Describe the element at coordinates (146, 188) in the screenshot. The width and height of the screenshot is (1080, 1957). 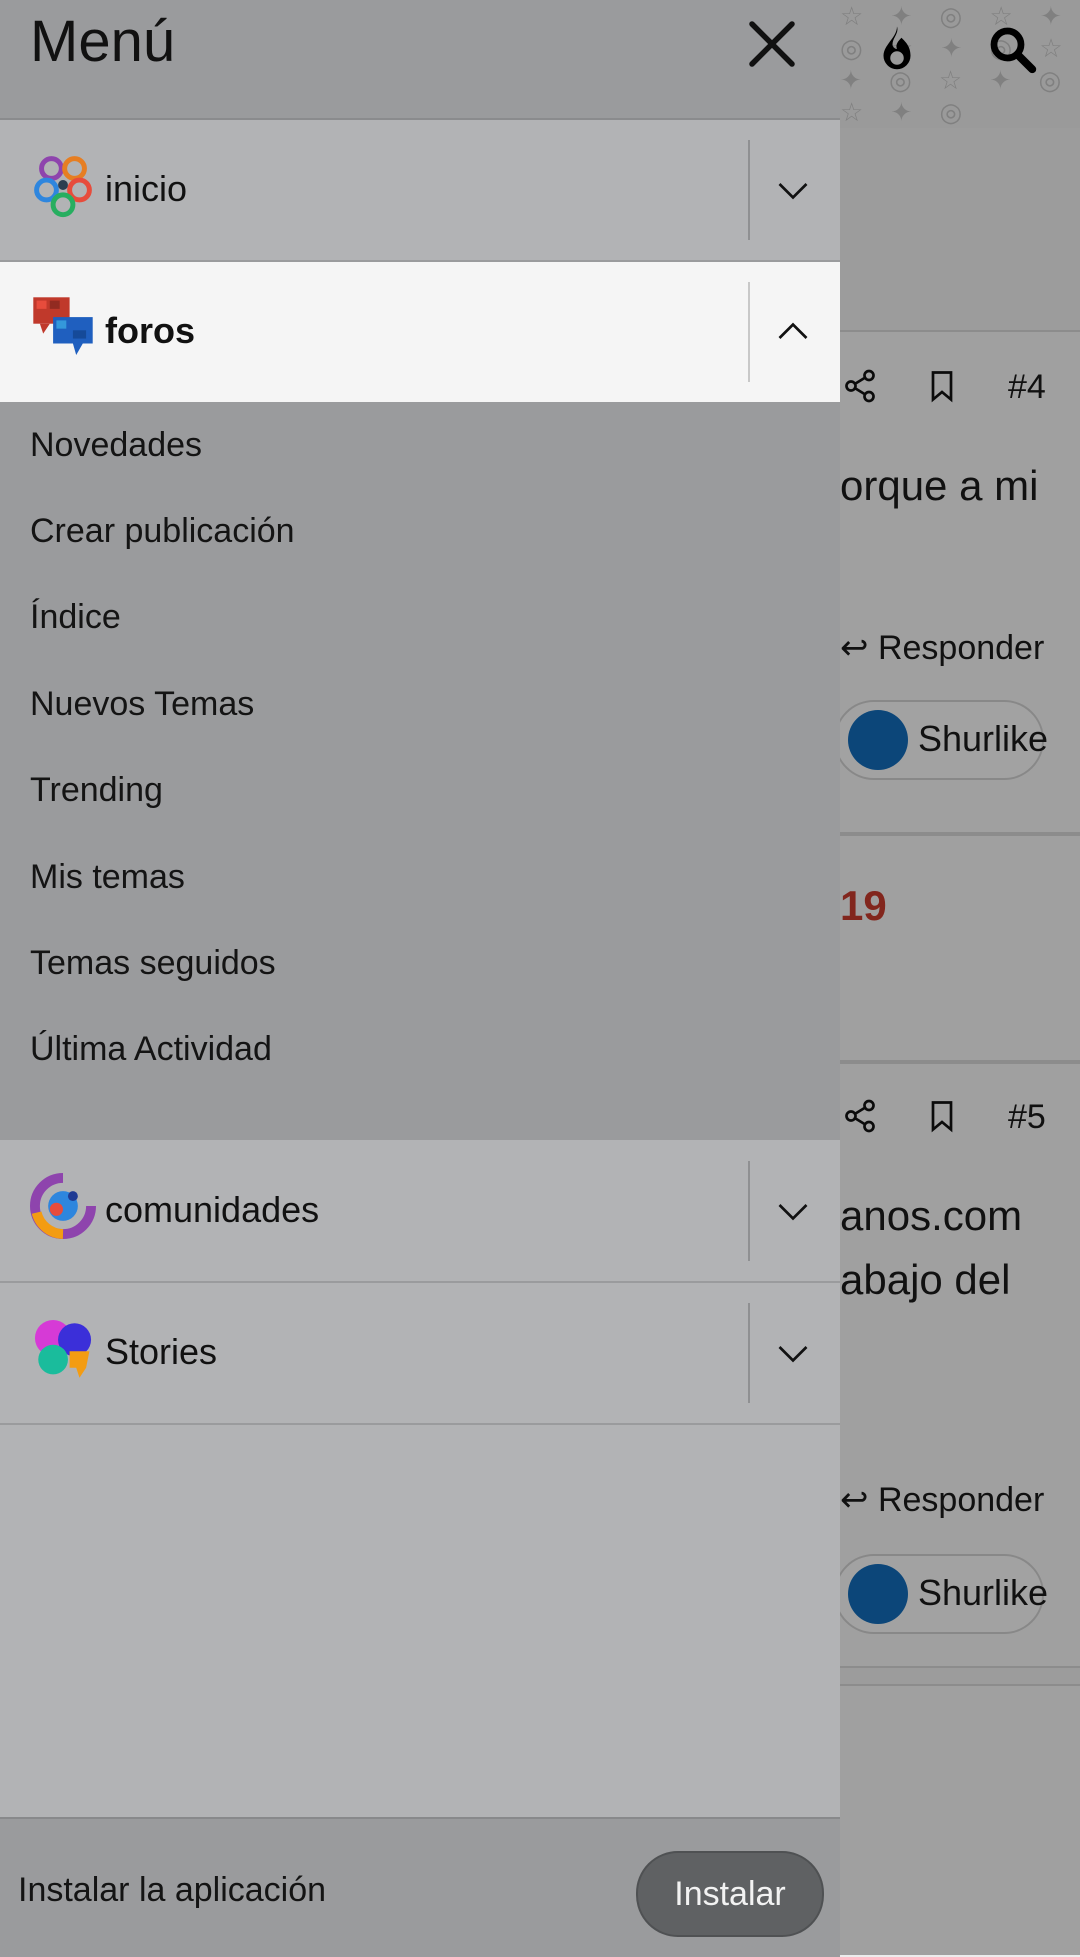
I see `section-label: inicio` at that location.